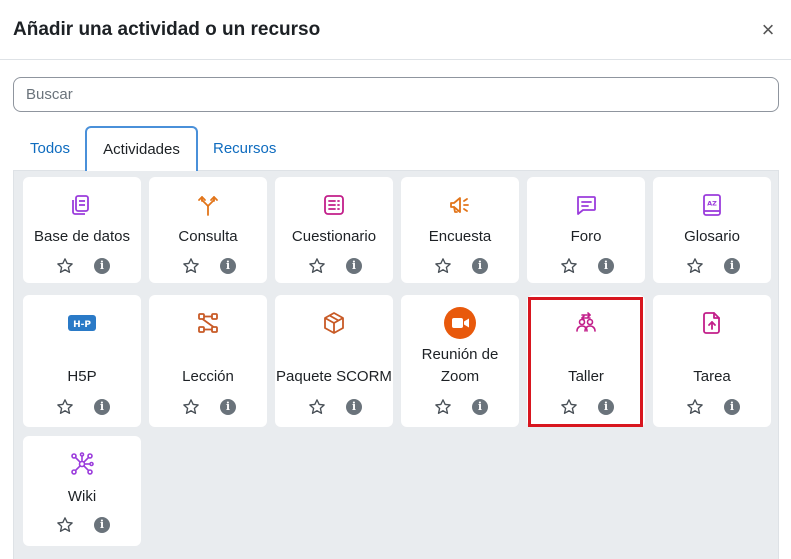 This screenshot has height=559, width=791. I want to click on activity-card-base-de-datos: Base de datos i, so click(82, 230).